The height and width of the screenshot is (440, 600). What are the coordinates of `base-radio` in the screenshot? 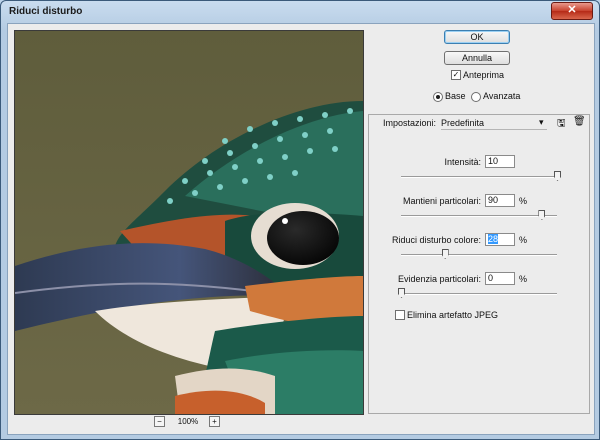 It's located at (438, 97).